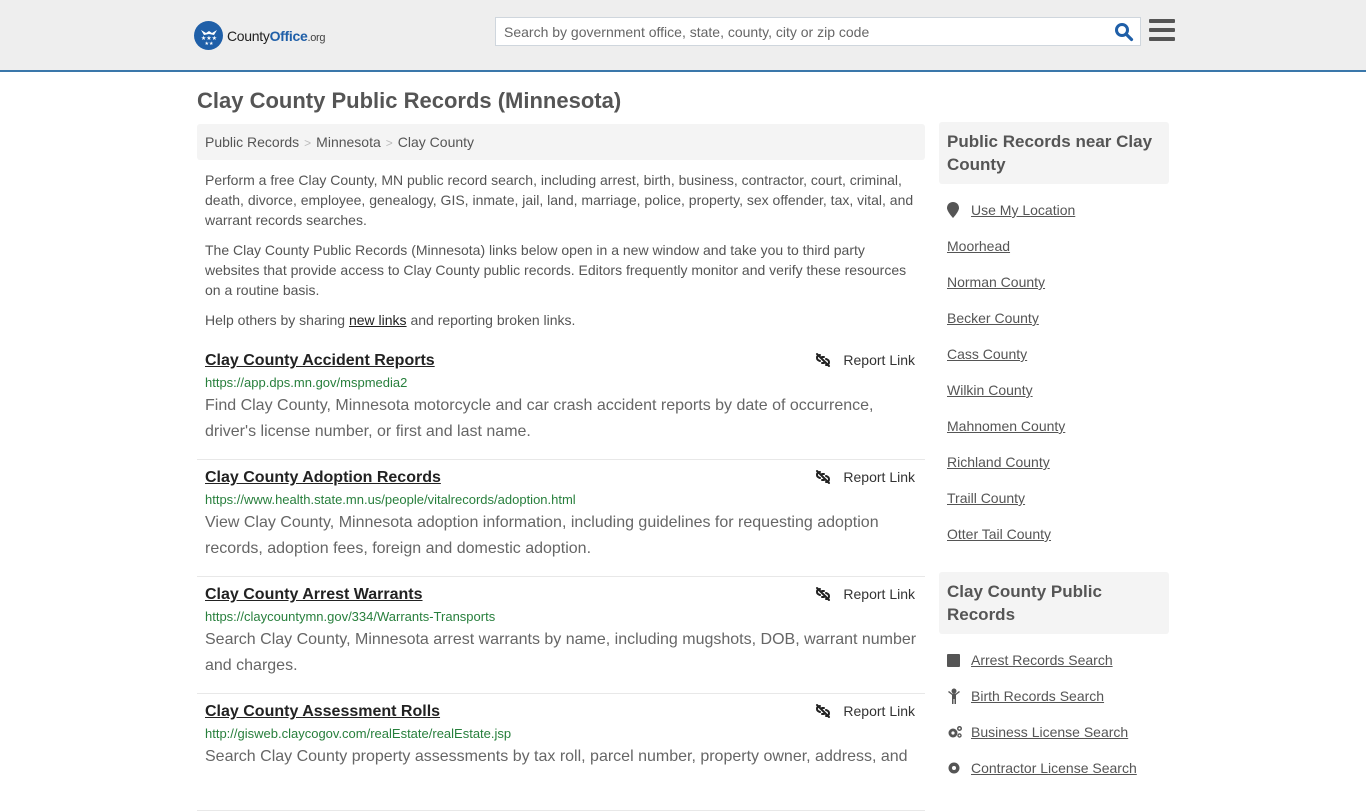 Image resolution: width=1366 pixels, height=811 pixels. What do you see at coordinates (252, 142) in the screenshot?
I see `breadcrumb-public-records: Public Records` at bounding box center [252, 142].